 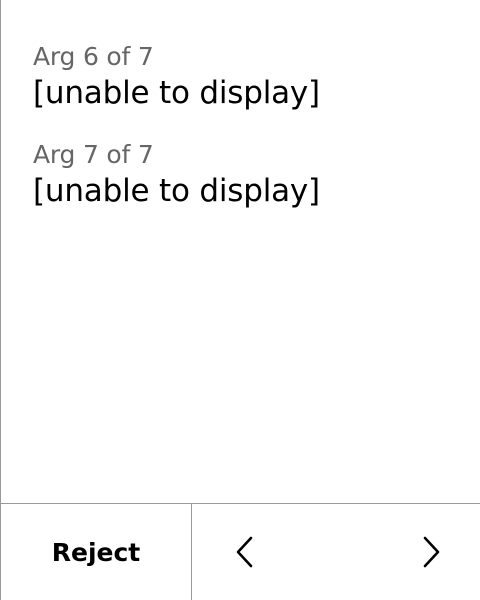 I want to click on previous-button, so click(x=245, y=552).